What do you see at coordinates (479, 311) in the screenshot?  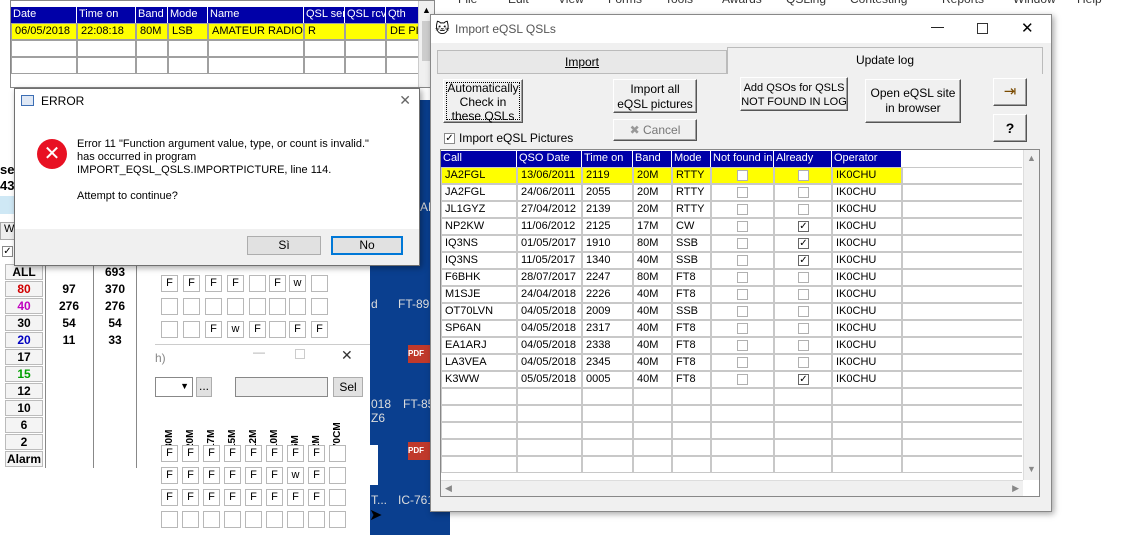 I see `qsl-cell-call: OT70LVN` at bounding box center [479, 311].